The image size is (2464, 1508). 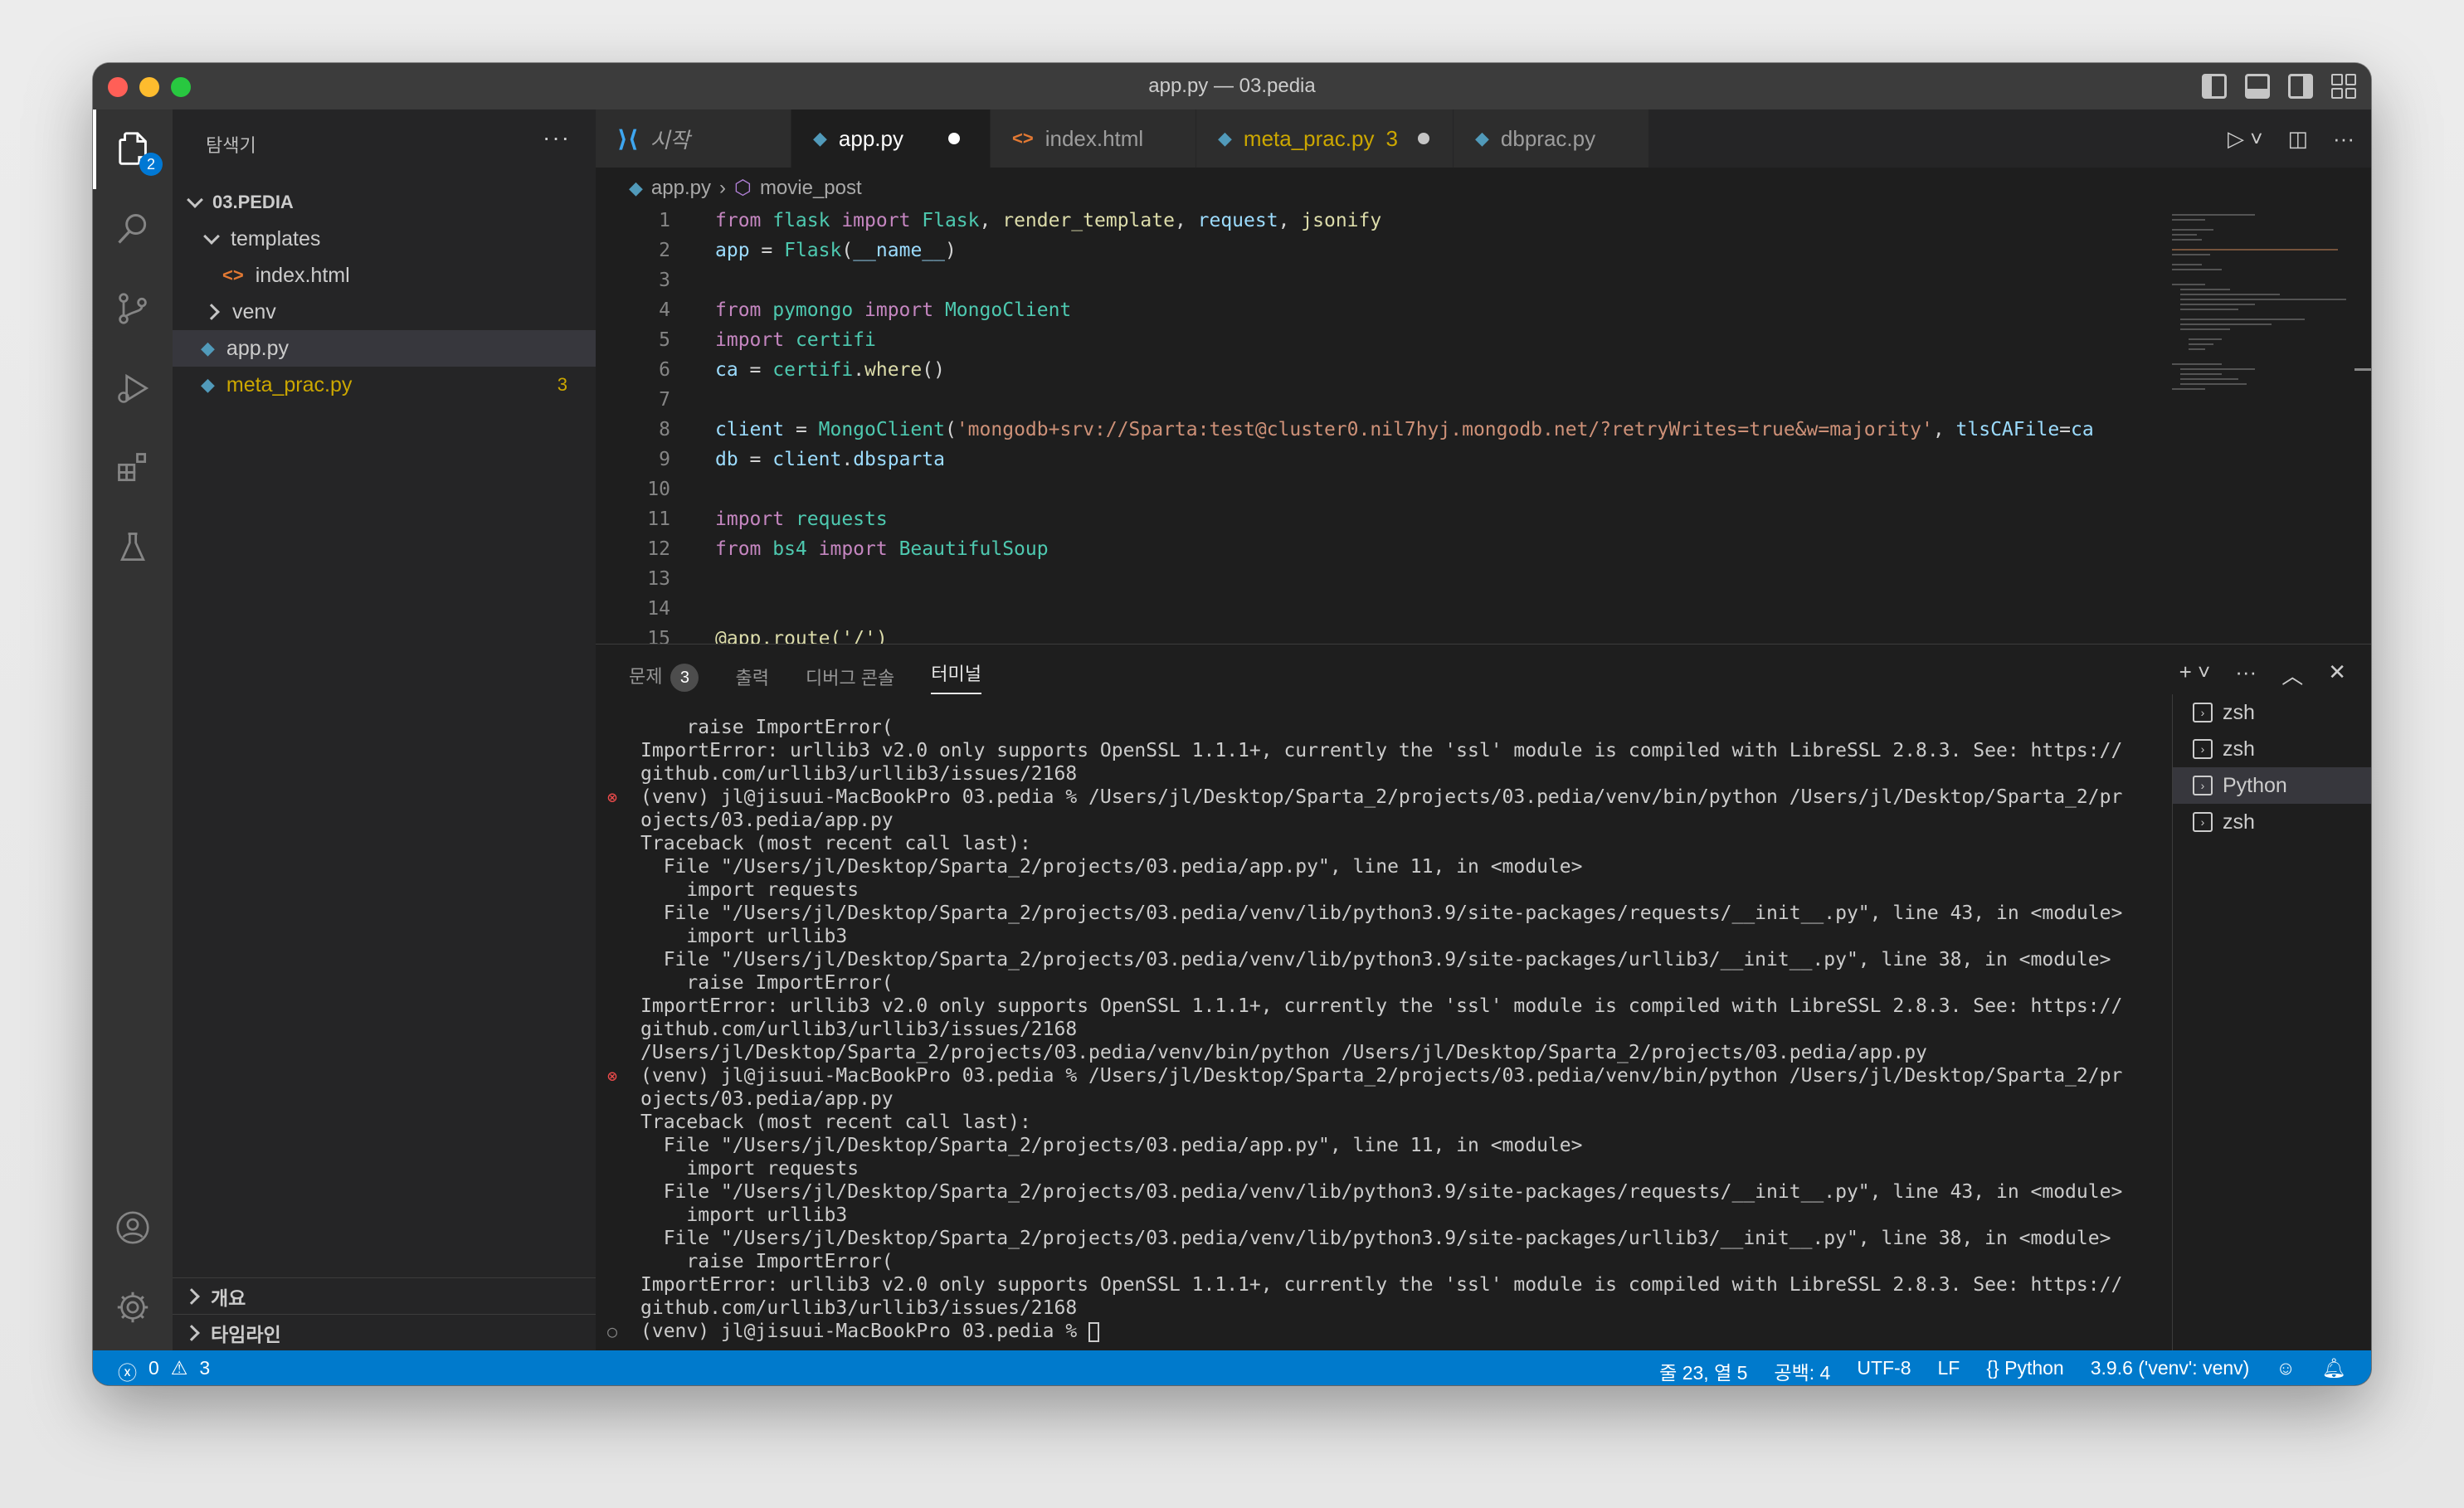 I want to click on line-number: 2, so click(x=664, y=250).